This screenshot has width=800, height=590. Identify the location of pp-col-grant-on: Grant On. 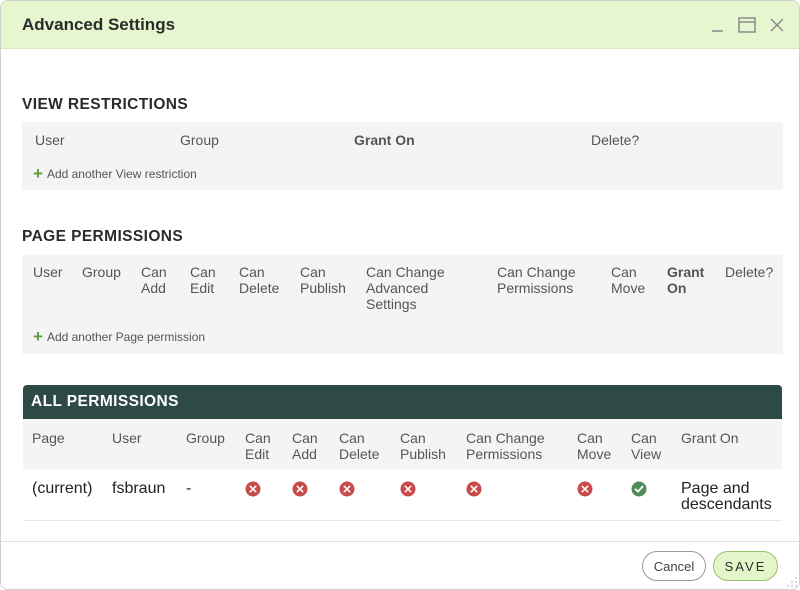
(686, 280).